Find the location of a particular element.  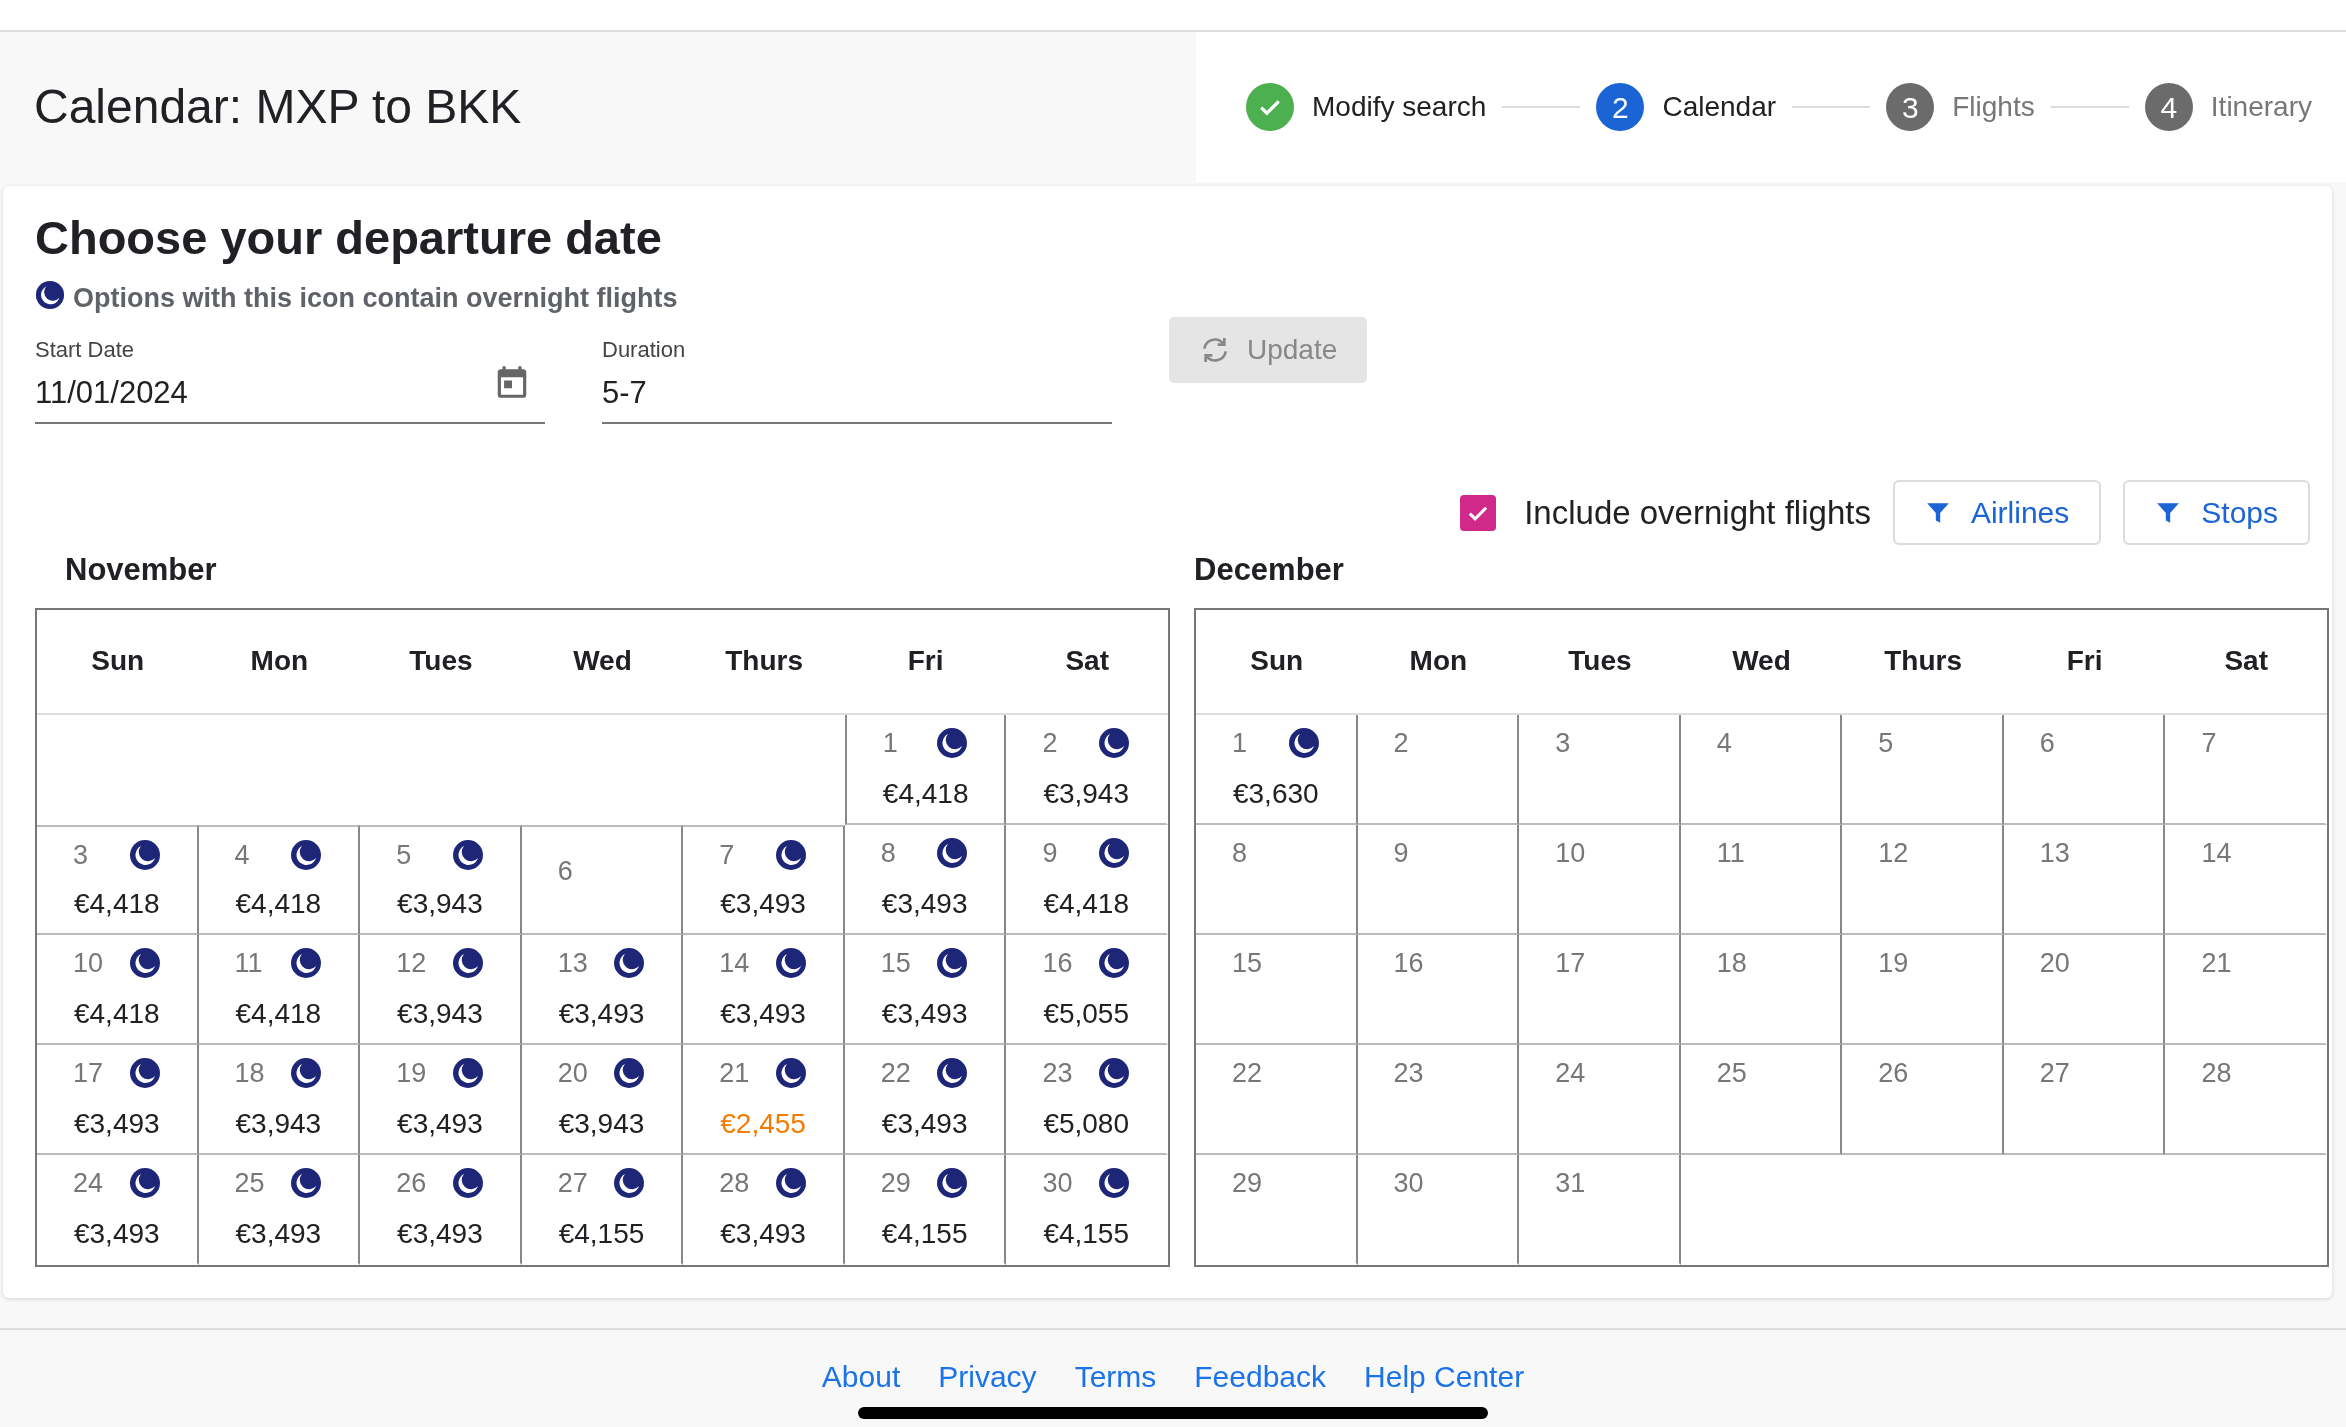

month-label: December is located at coordinates (1269, 570).